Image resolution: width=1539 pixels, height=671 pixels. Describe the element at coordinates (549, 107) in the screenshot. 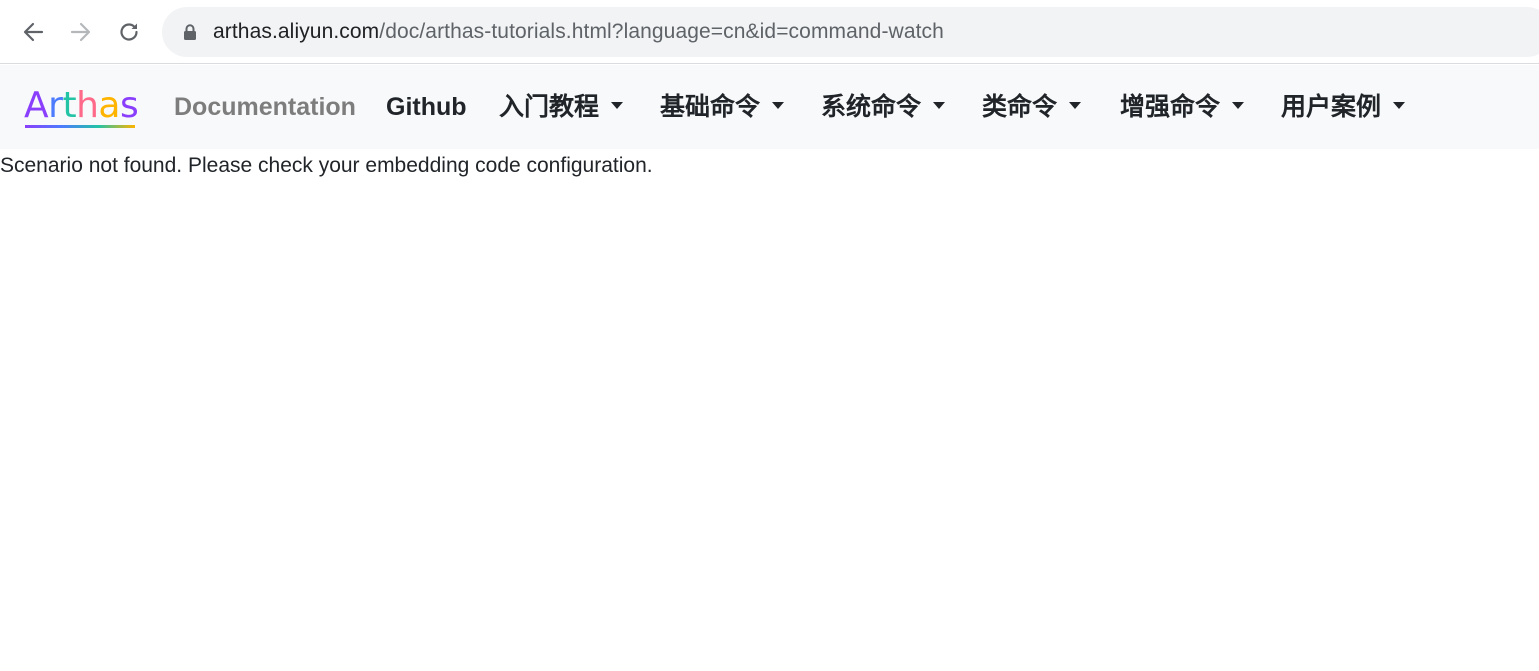

I see `nav-menu-label: 入门教程` at that location.